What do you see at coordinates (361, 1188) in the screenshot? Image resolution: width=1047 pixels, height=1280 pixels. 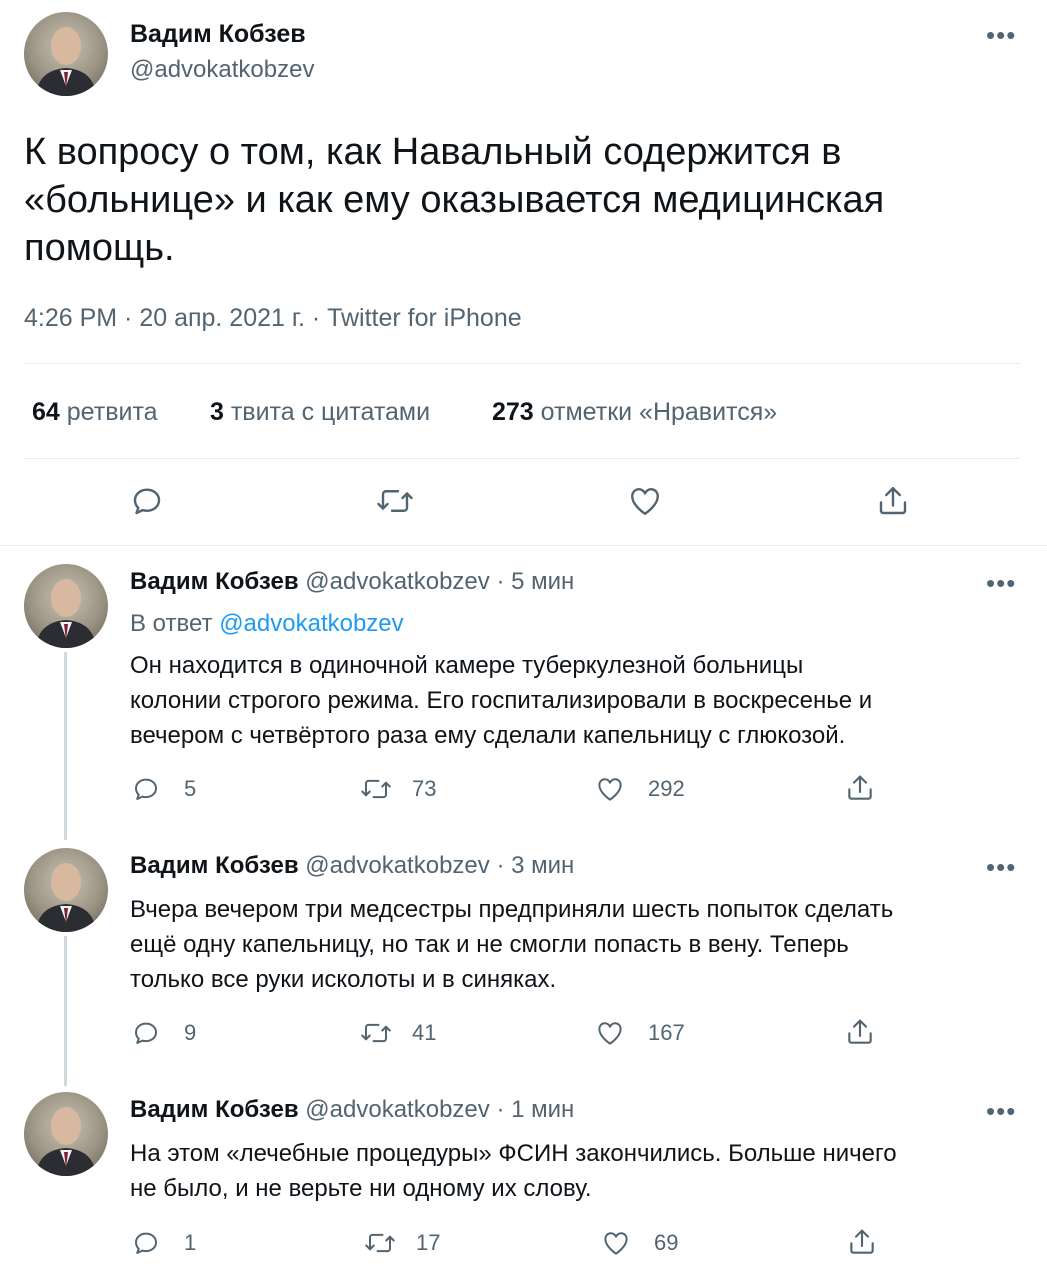 I see `tweet-text-line: не было, и не верьте ни одному их слову.` at bounding box center [361, 1188].